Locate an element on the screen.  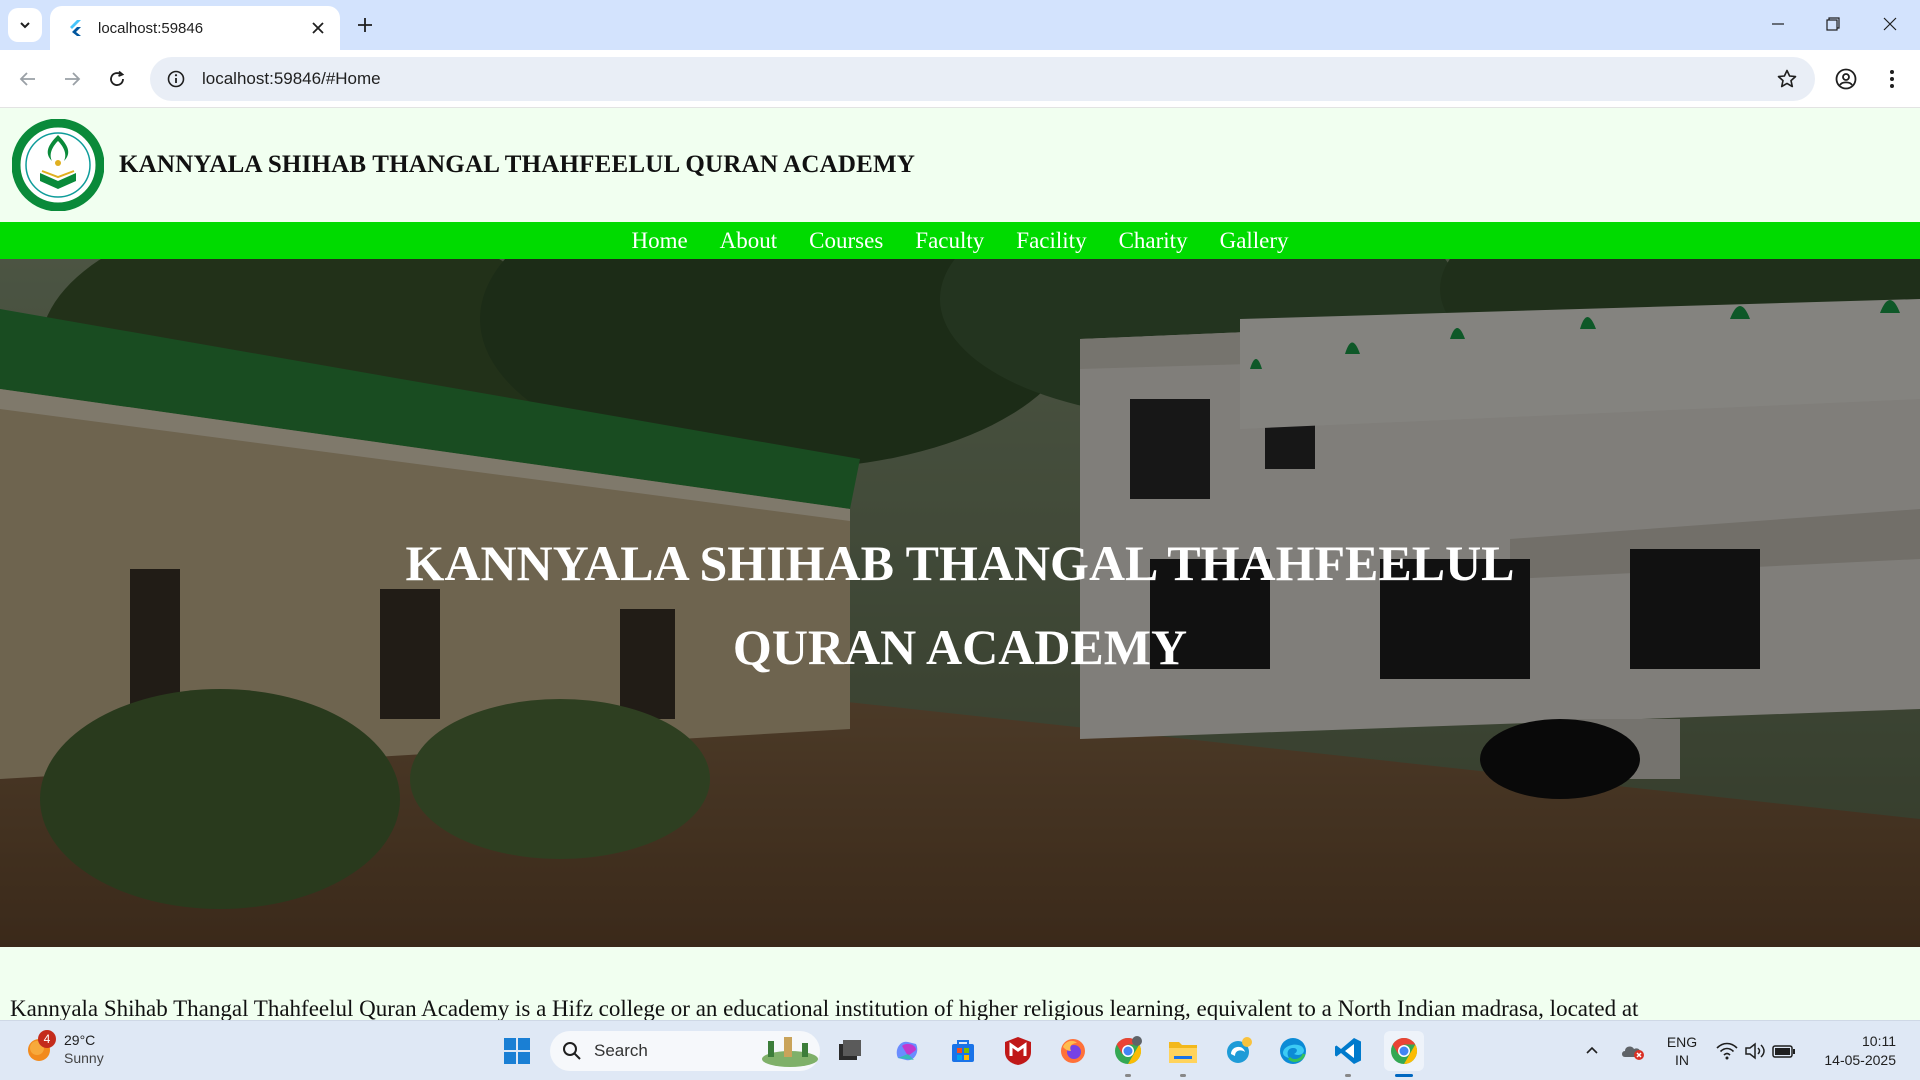
language-code: ENG is located at coordinates (1682, 1042).